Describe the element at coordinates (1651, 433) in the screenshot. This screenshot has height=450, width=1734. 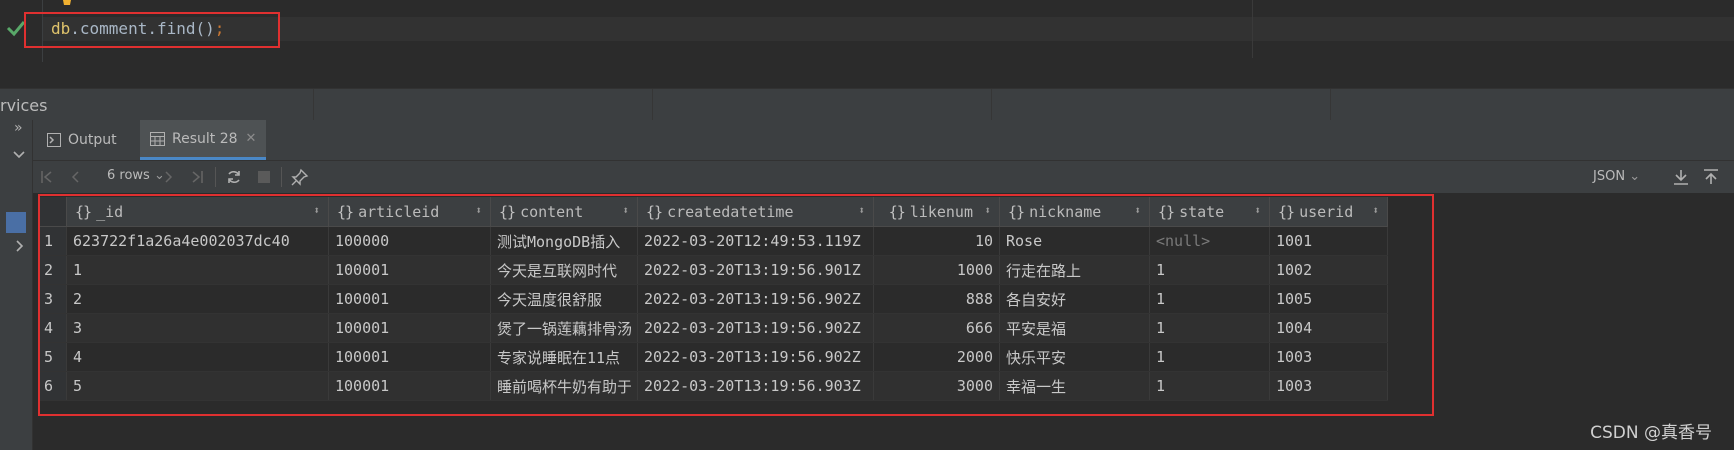
I see `watermark: CSDN @真香号` at that location.